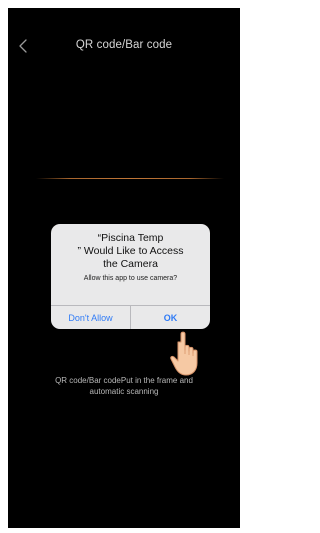 The height and width of the screenshot is (533, 320). Describe the element at coordinates (130, 178) in the screenshot. I see `scan-line` at that location.